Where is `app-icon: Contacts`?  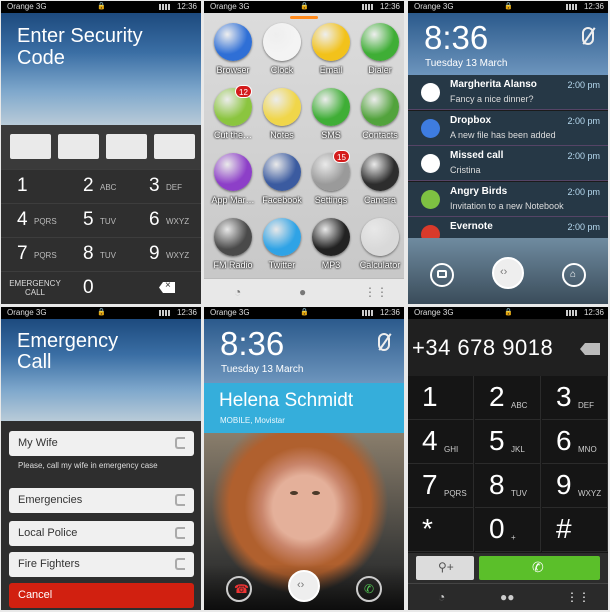
app-icon: Contacts is located at coordinates (379, 120).